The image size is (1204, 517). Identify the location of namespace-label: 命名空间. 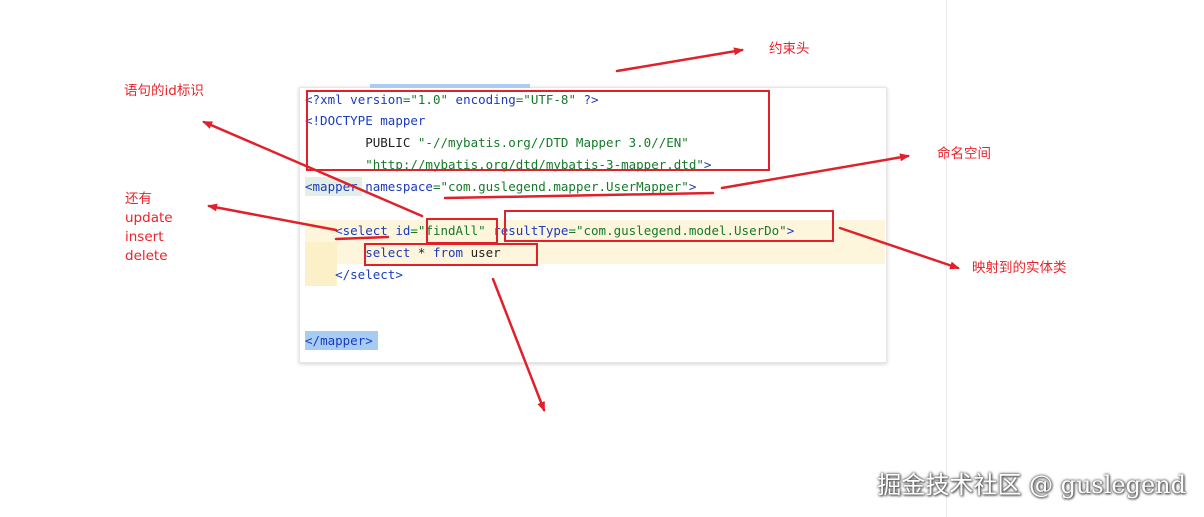
(964, 154).